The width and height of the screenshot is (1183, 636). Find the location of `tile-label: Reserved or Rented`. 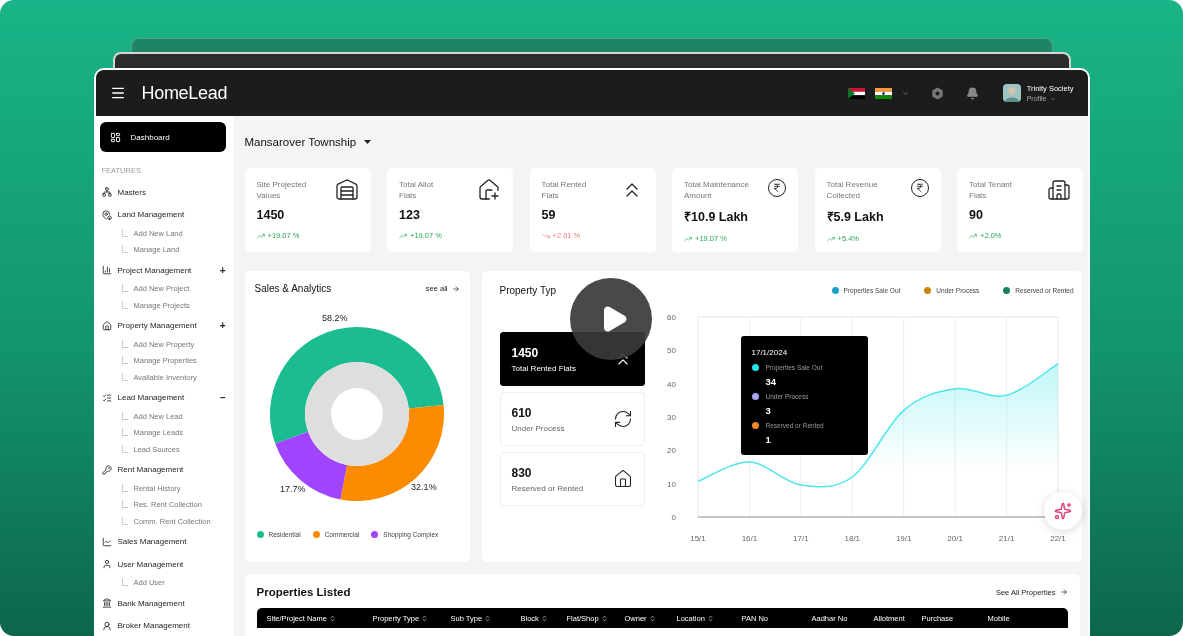

tile-label: Reserved or Rented is located at coordinates (547, 488).